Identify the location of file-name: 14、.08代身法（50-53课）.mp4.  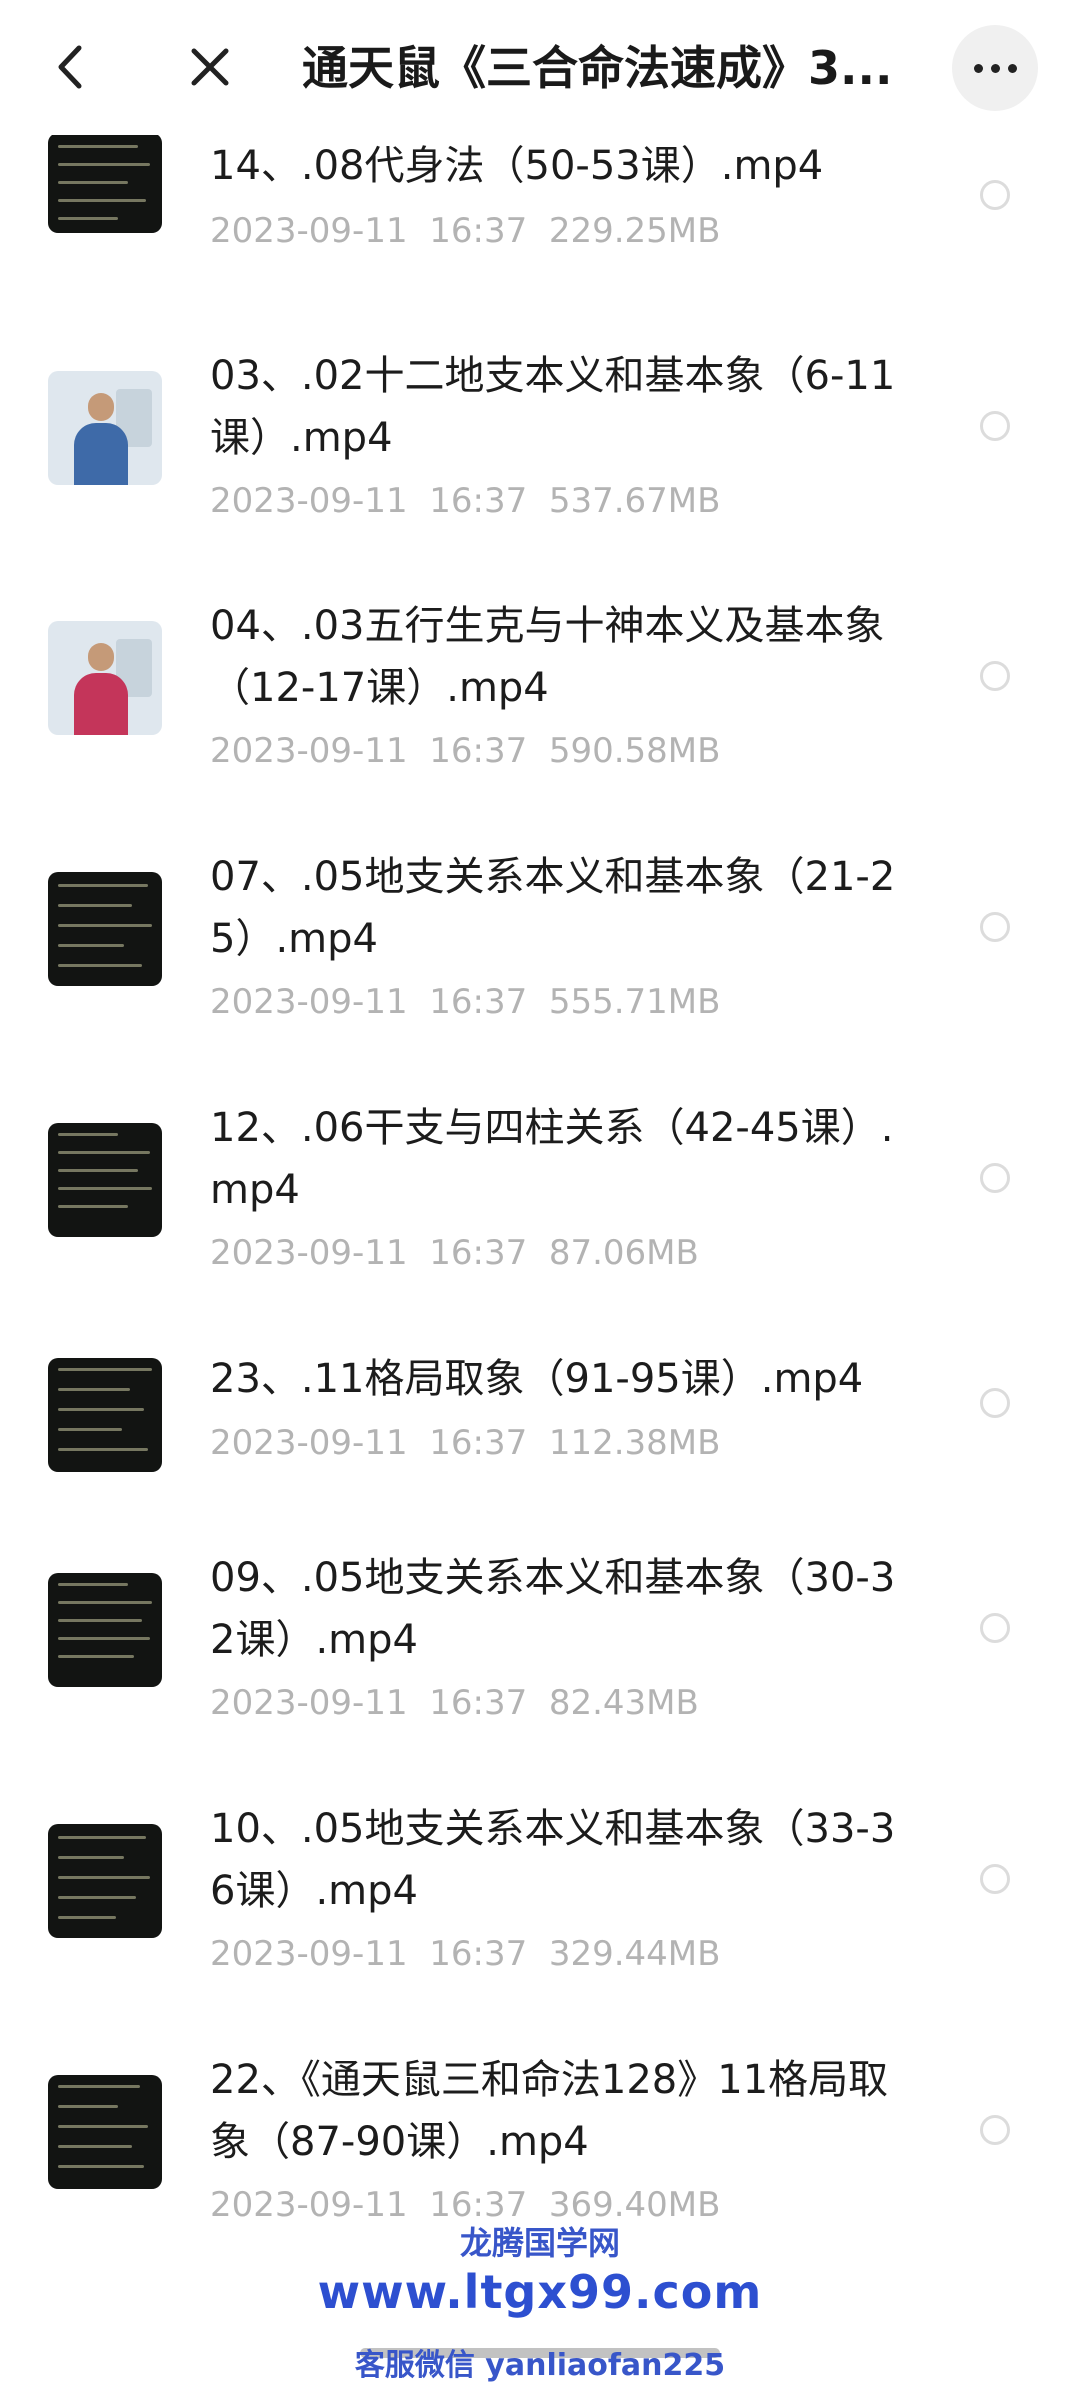
(517, 166).